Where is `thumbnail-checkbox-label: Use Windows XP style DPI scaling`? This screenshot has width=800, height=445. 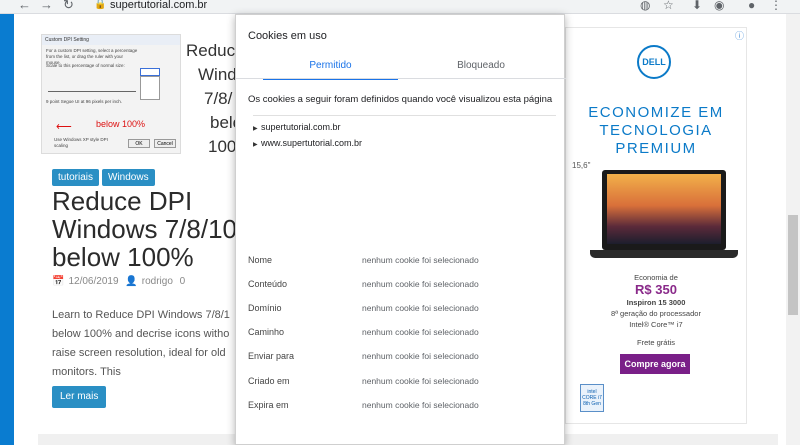 thumbnail-checkbox-label: Use Windows XP style DPI scaling is located at coordinates (81, 142).